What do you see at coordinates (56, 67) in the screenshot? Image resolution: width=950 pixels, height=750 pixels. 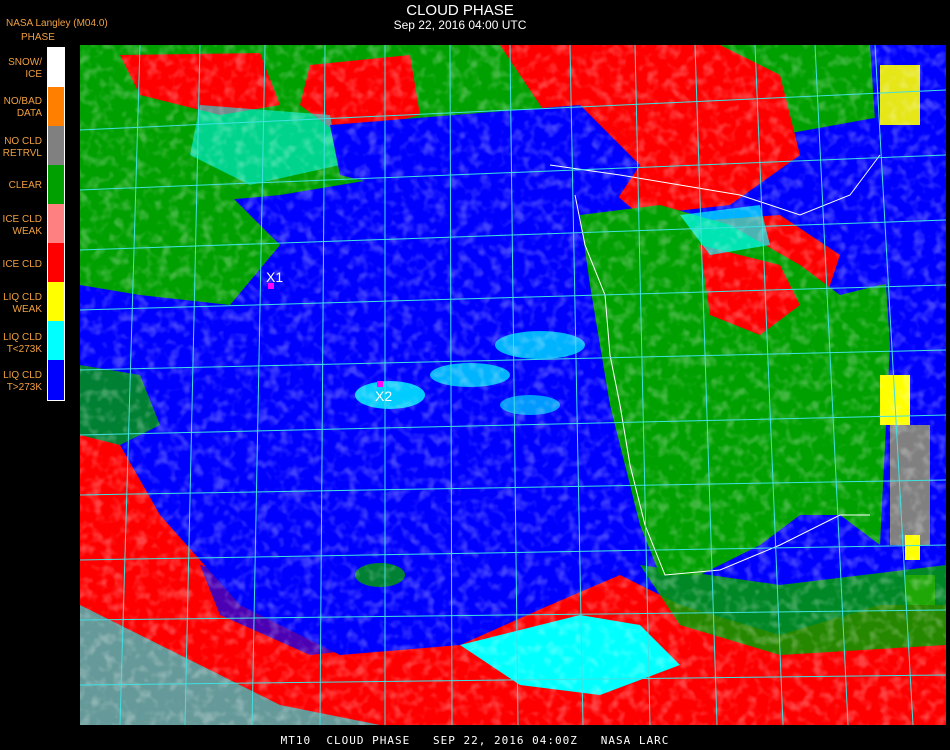 I see `legend-swatch-snow-ice` at bounding box center [56, 67].